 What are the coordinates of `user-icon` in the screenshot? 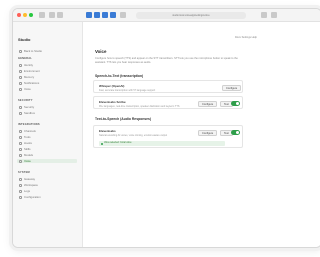 It's located at (20, 65).